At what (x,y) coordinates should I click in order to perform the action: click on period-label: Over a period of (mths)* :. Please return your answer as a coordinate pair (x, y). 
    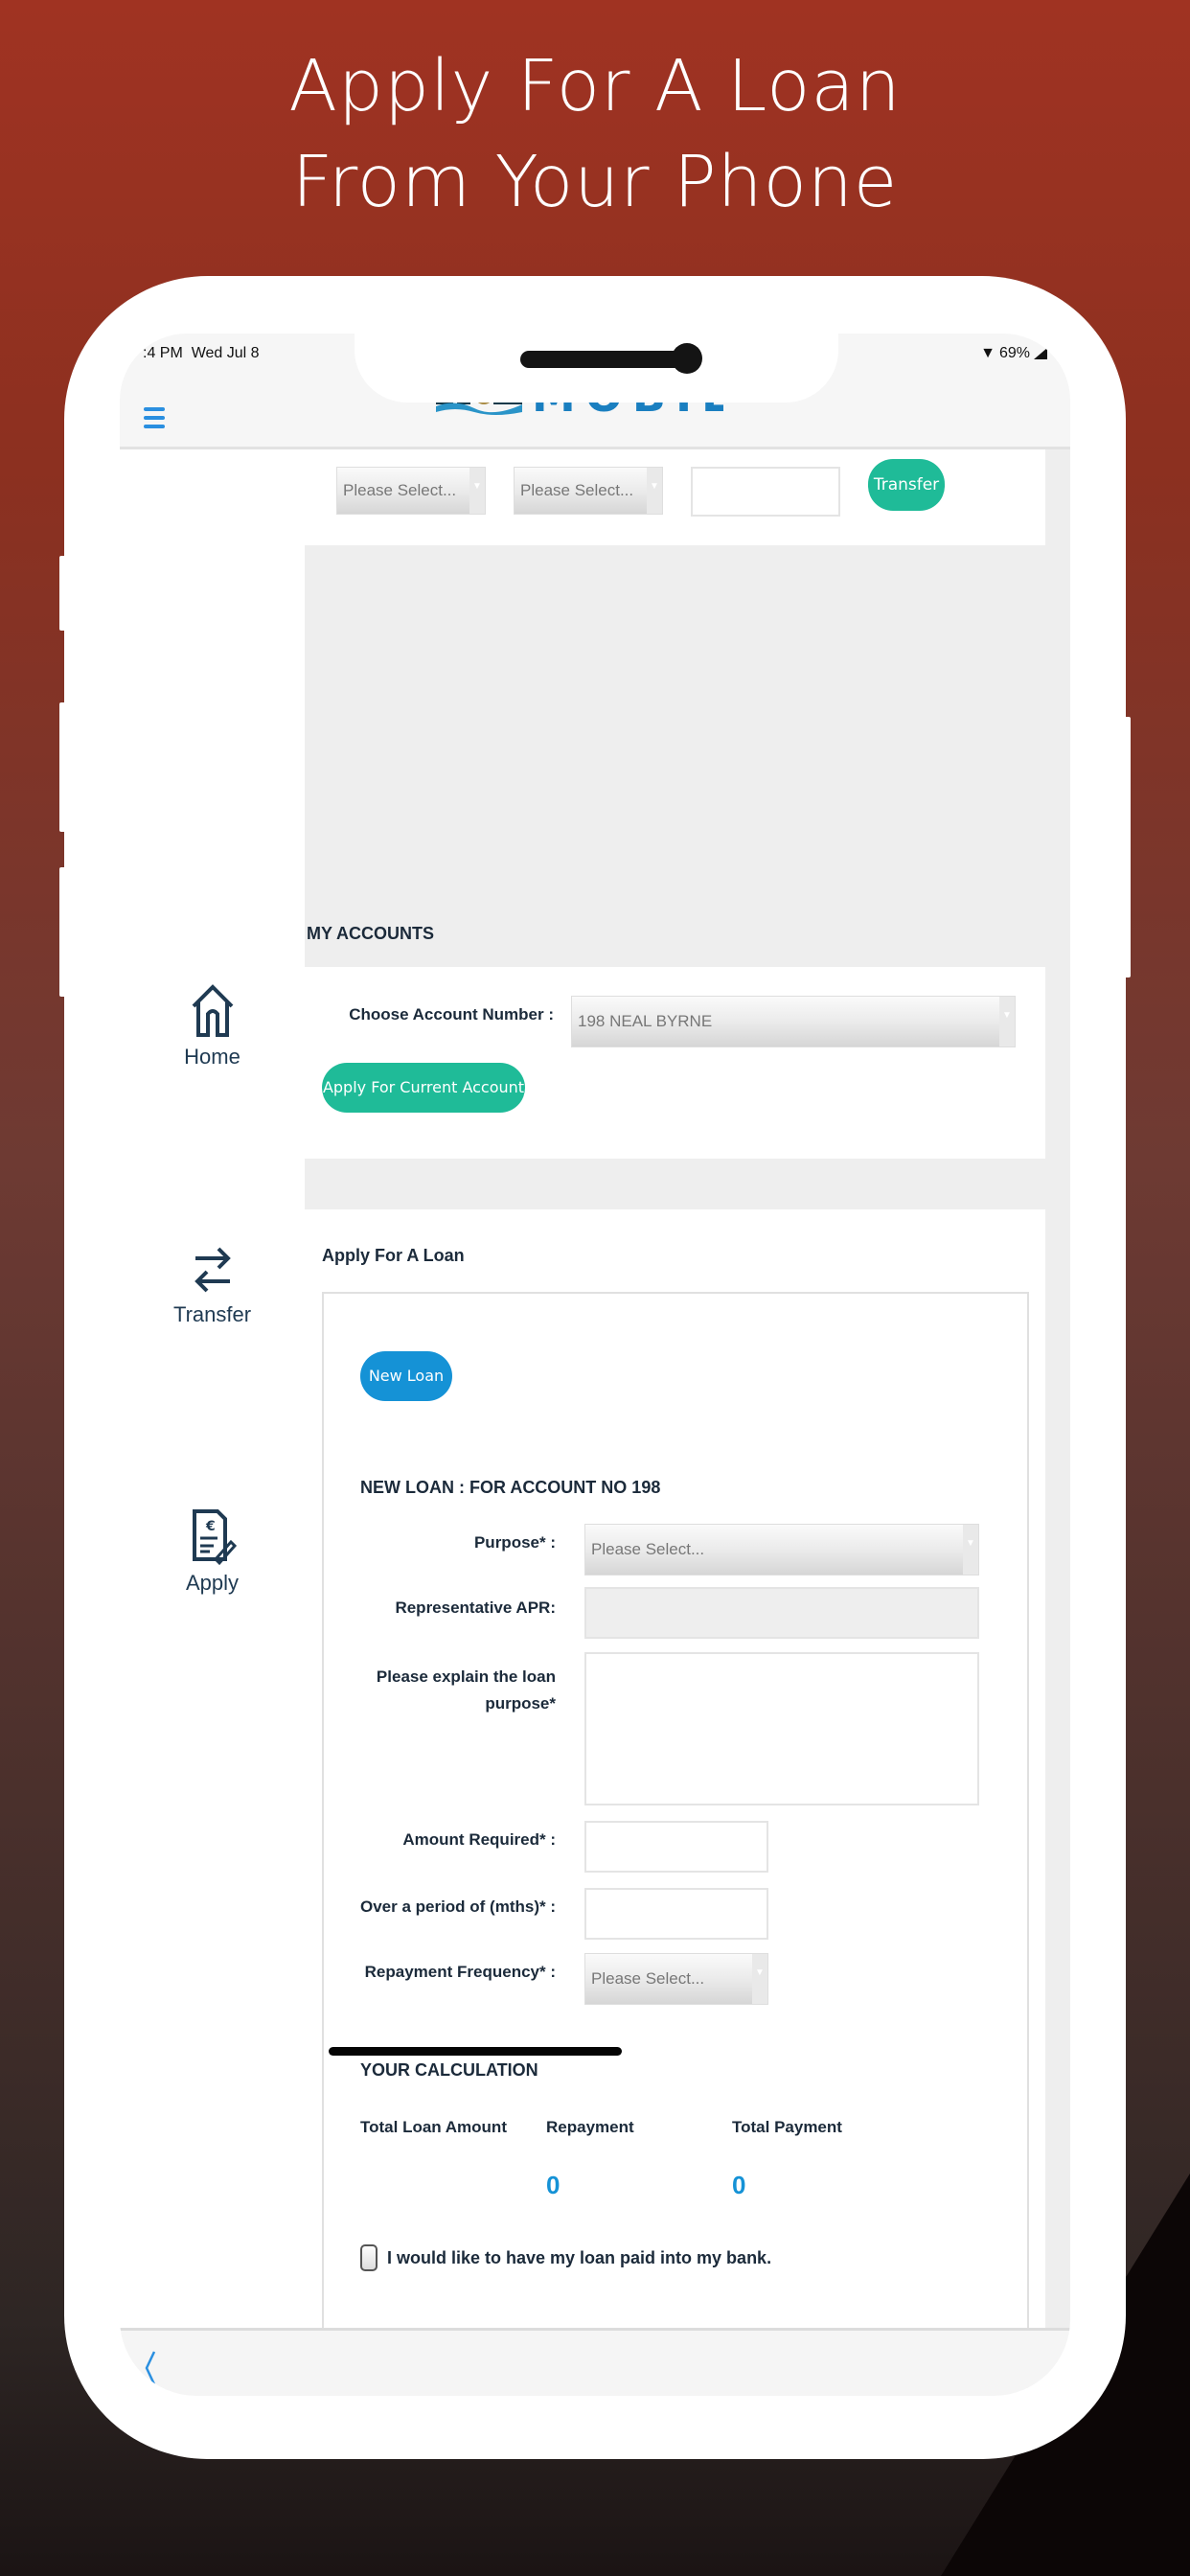
    Looking at the image, I should click on (458, 1907).